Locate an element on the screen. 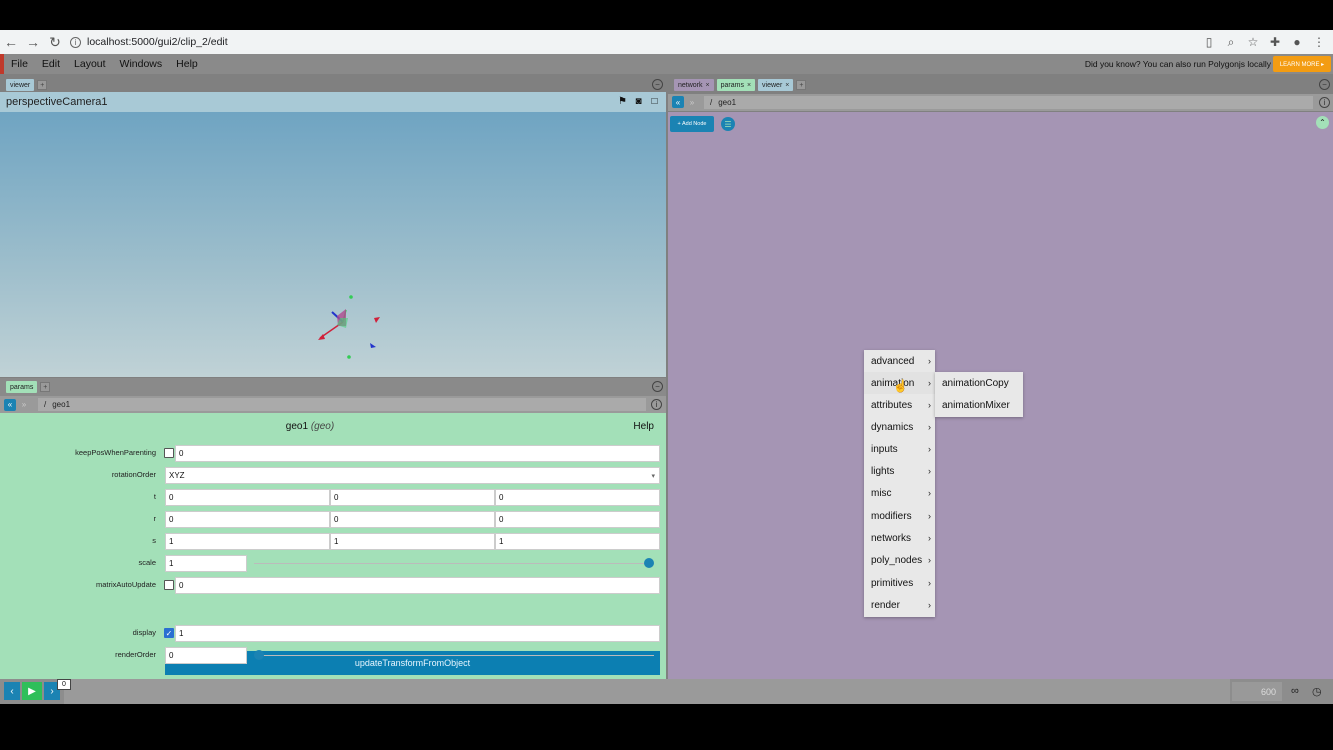 This screenshot has height=750, width=1333. forward-arrow-icon: → is located at coordinates (33, 42).